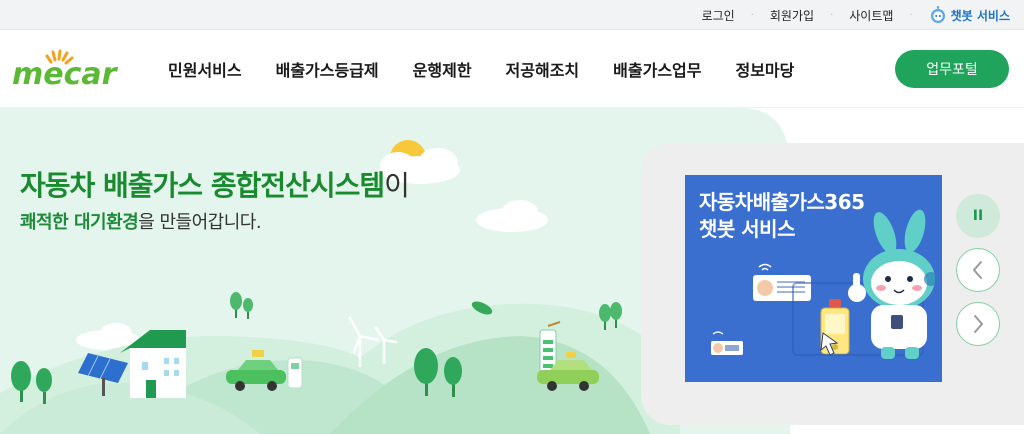 This screenshot has width=1024, height=434. I want to click on hero-title-main: 자동차 배출가스 종합전산시스템, so click(202, 185).